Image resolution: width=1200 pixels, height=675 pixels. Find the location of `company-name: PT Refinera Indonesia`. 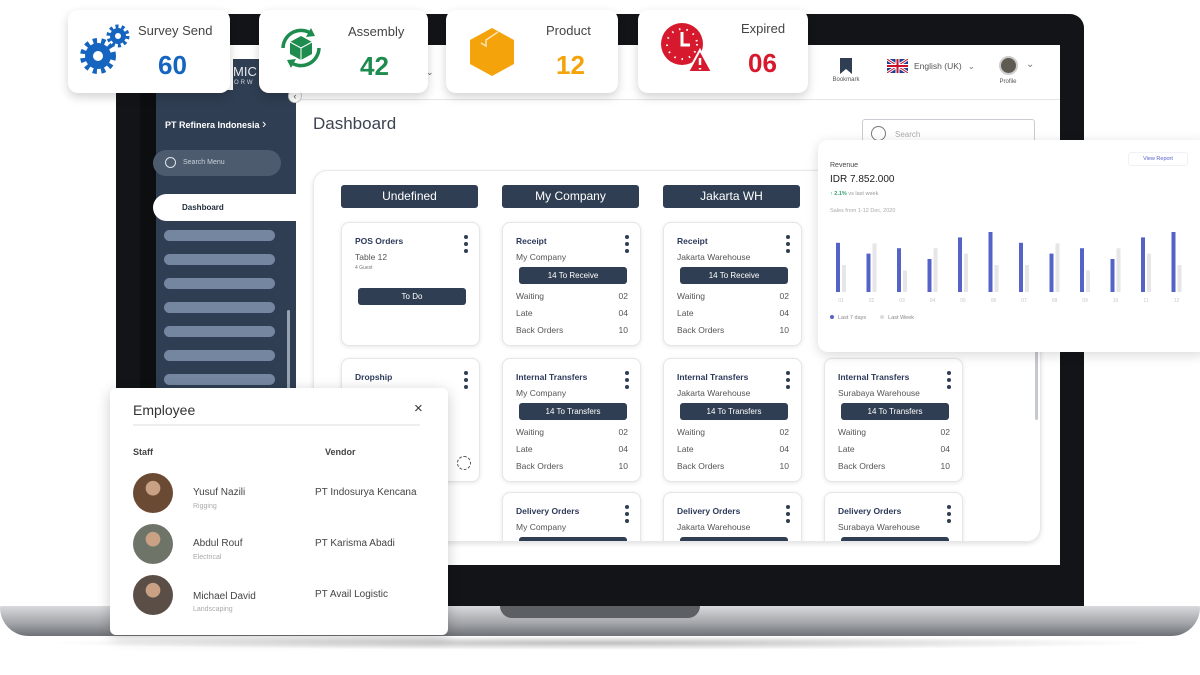

company-name: PT Refinera Indonesia is located at coordinates (212, 125).